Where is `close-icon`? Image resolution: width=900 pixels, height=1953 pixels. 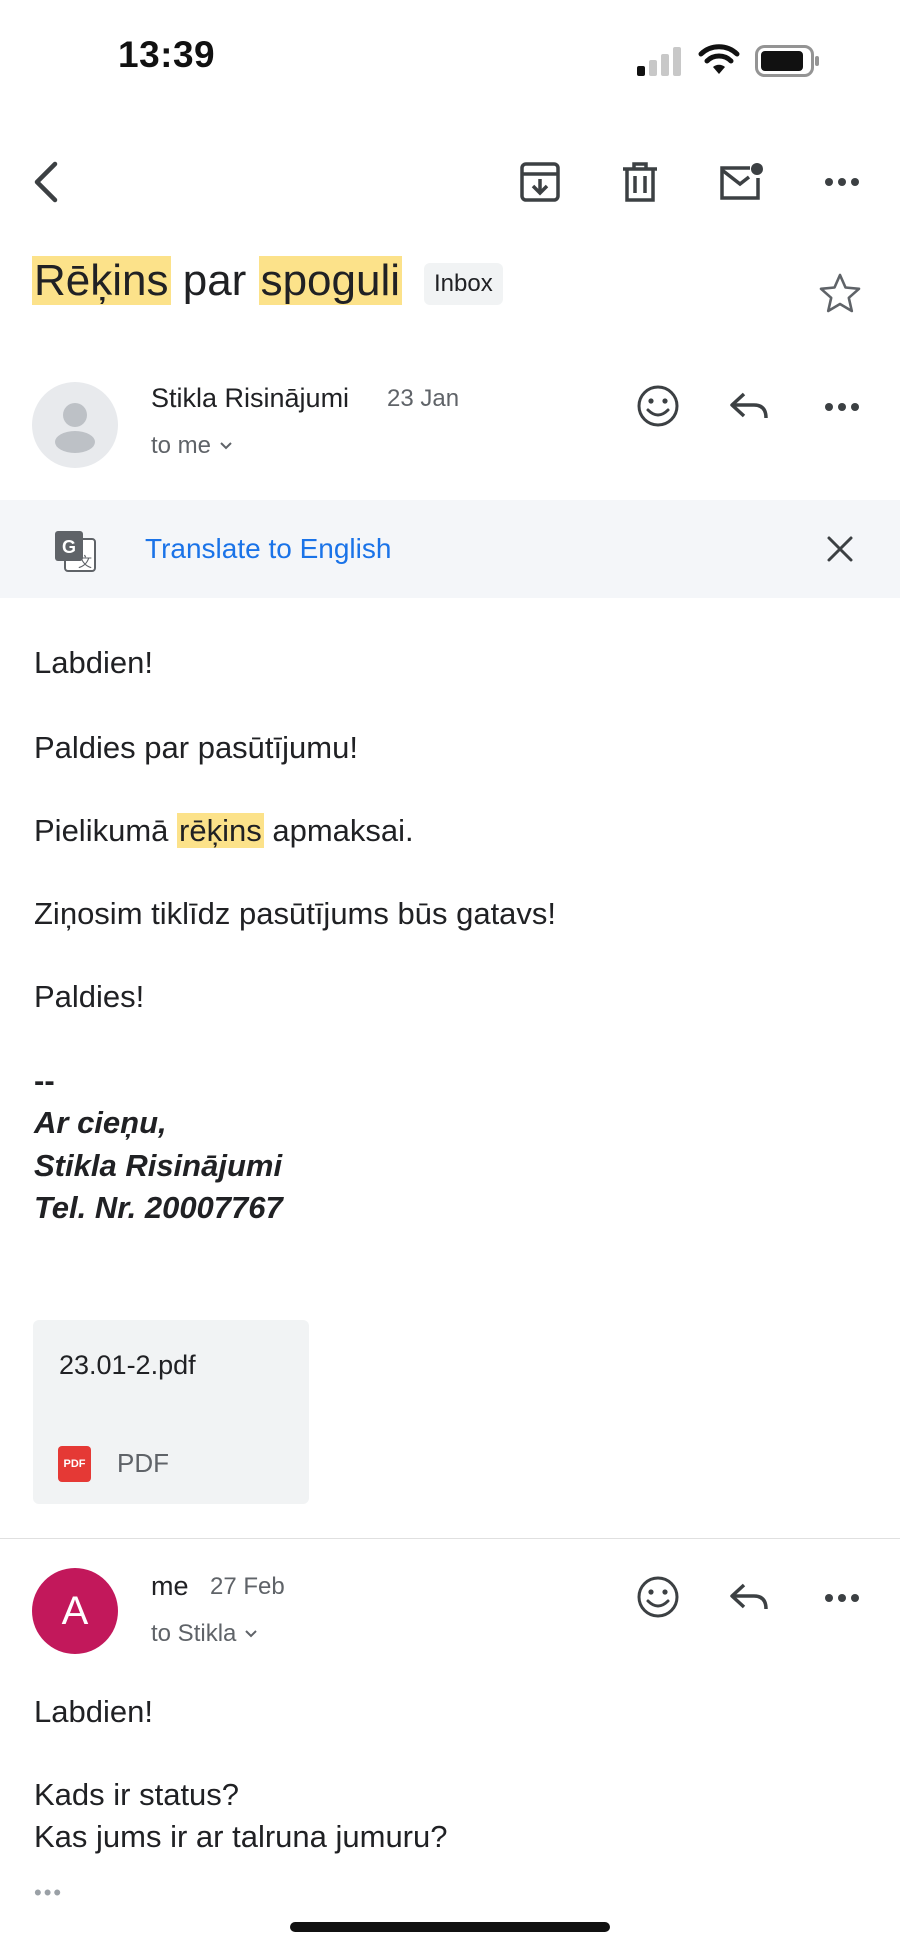 close-icon is located at coordinates (840, 549).